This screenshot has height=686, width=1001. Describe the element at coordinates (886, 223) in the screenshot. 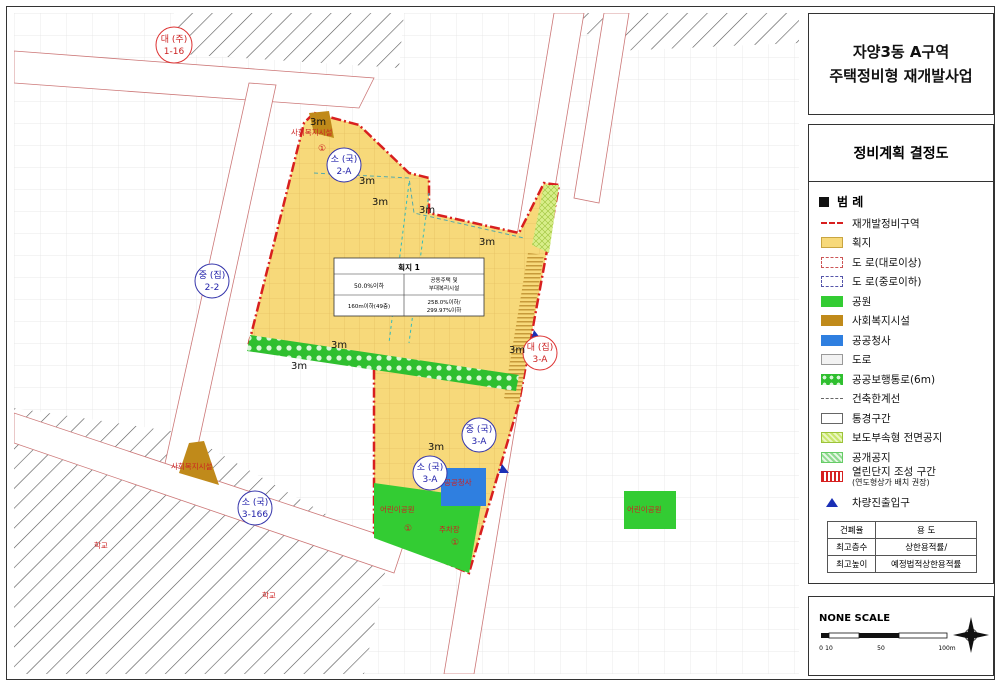

I see `legend-item-label: 재개발정비구역` at that location.